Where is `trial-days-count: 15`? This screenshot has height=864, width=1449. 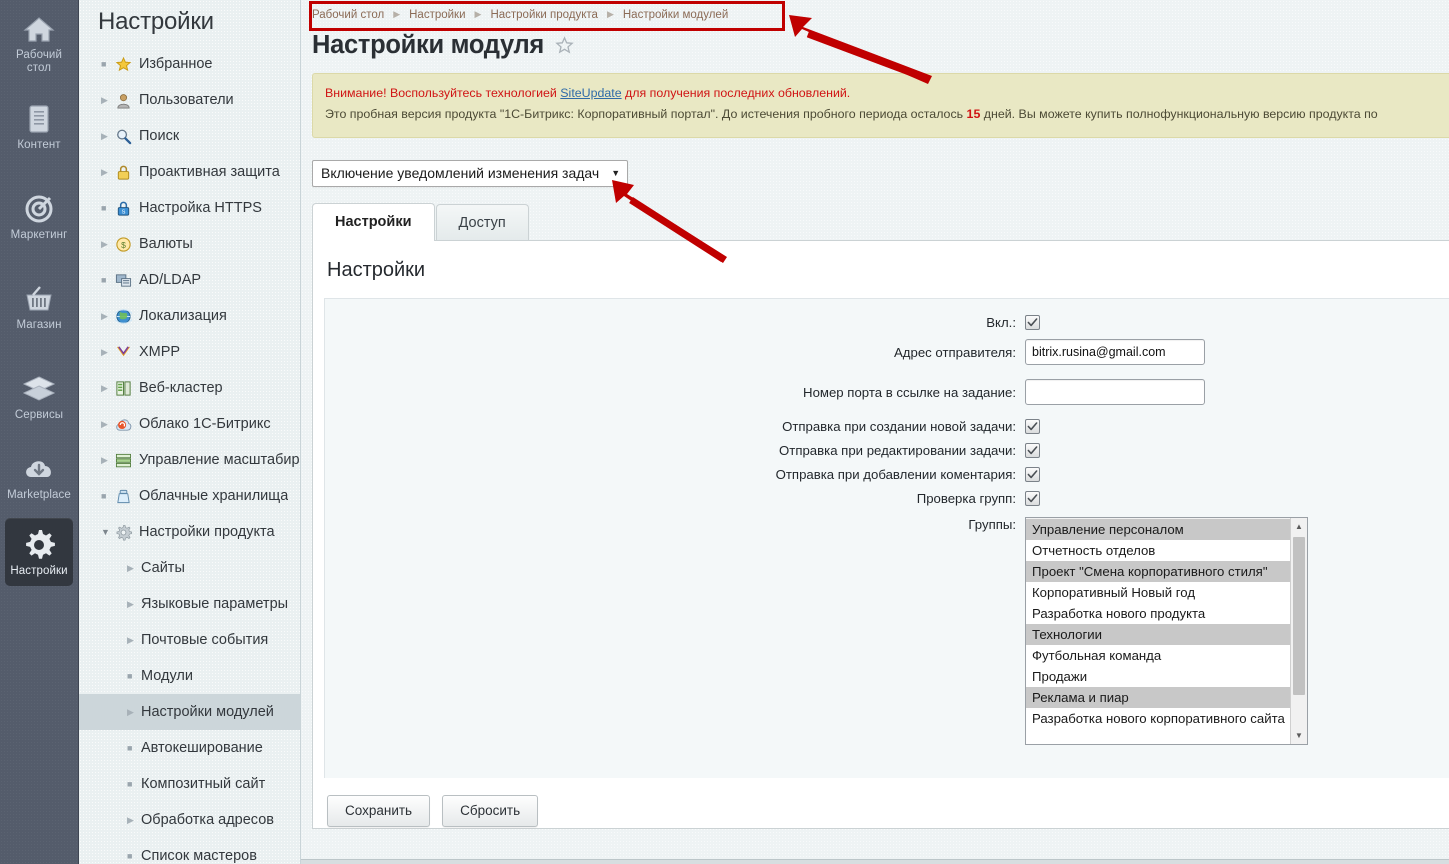 trial-days-count: 15 is located at coordinates (973, 114).